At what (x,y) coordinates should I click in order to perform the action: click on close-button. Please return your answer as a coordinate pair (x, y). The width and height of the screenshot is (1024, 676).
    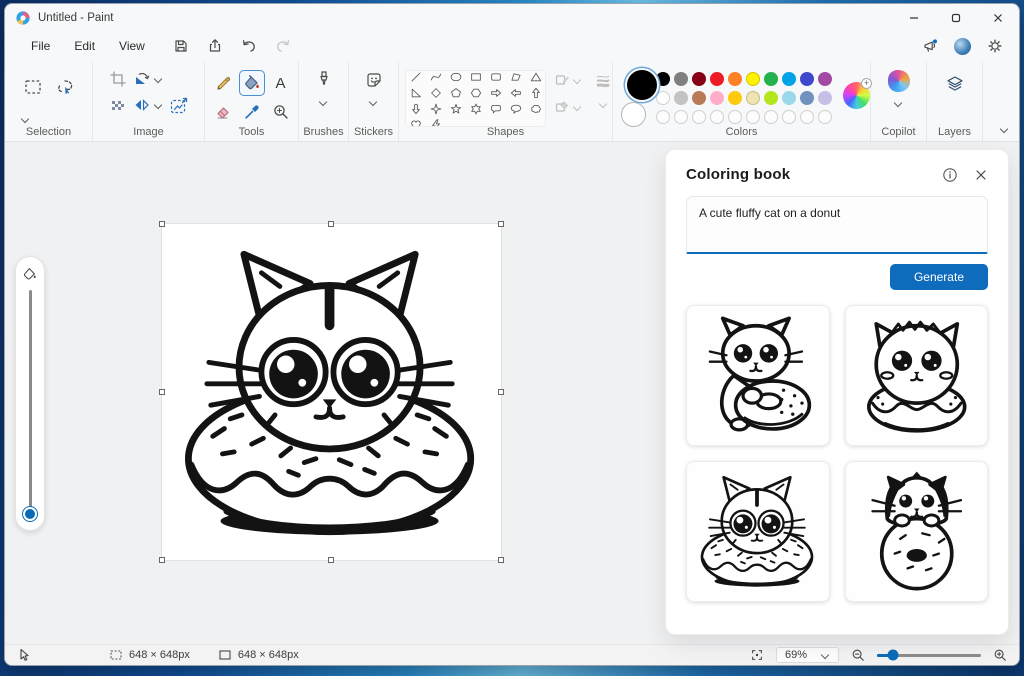
    Looking at the image, I should click on (998, 17).